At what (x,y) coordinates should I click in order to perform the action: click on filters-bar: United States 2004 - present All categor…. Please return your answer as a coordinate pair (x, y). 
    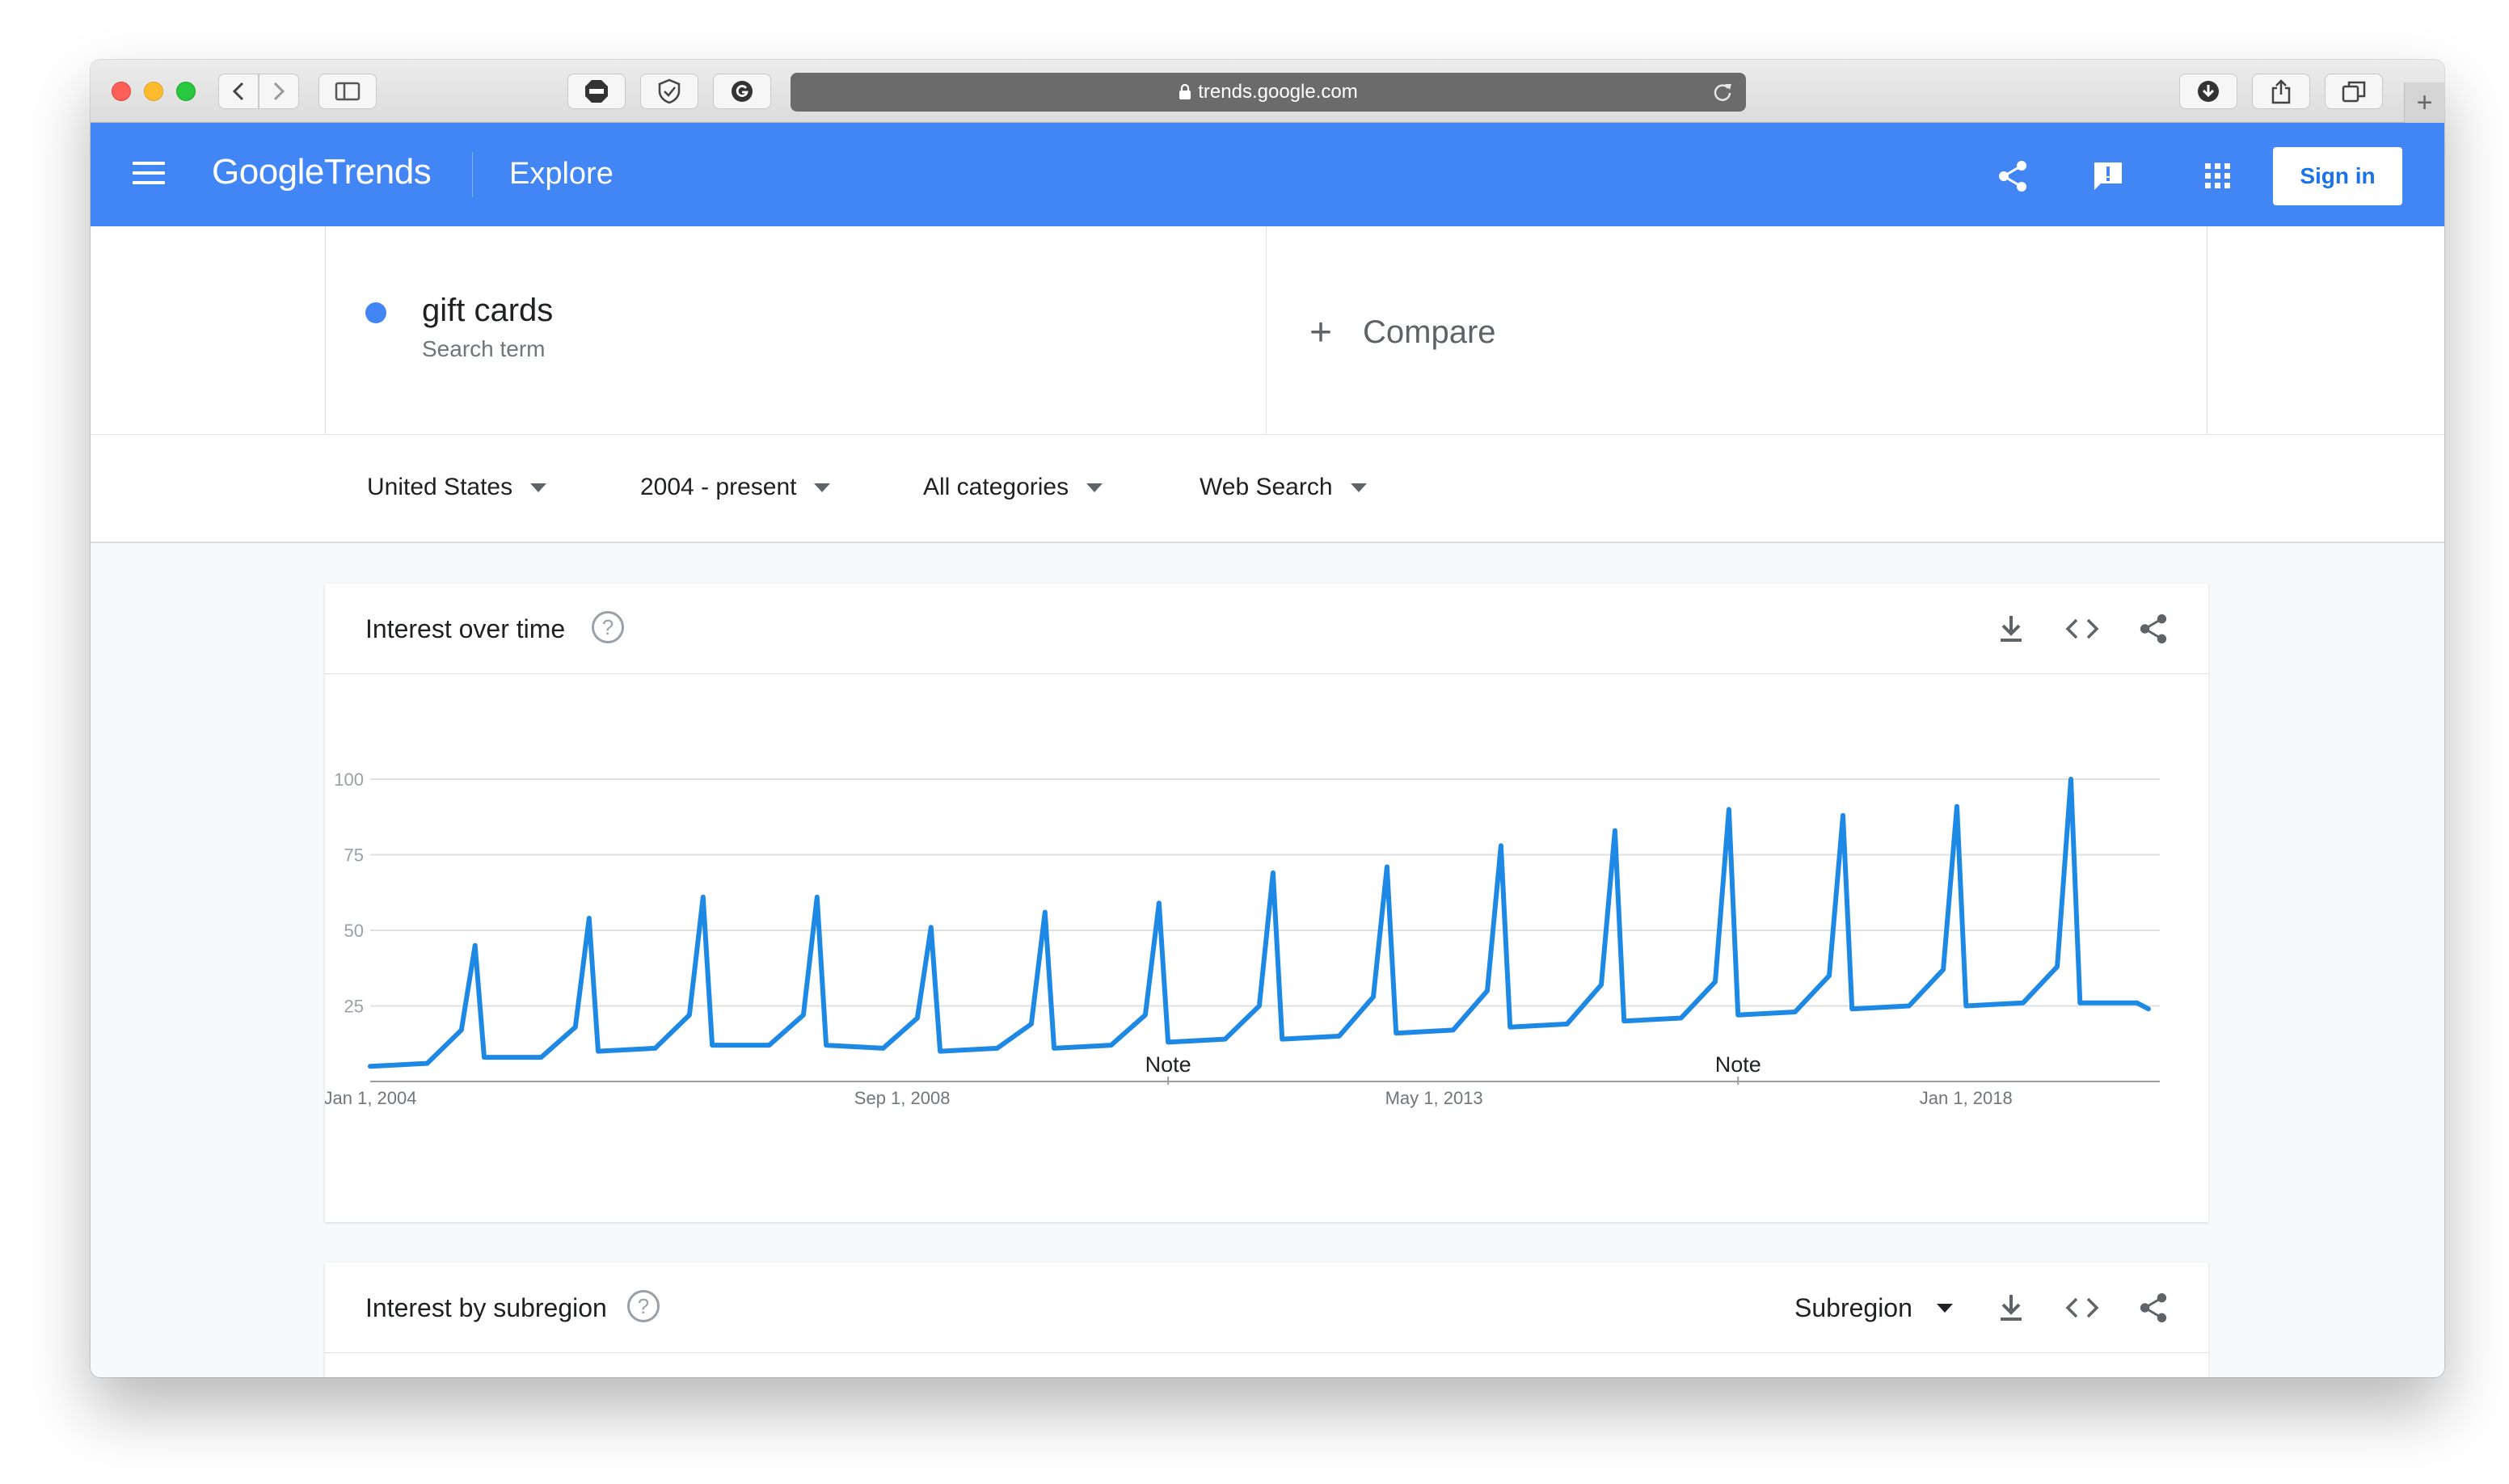
    Looking at the image, I should click on (1267, 489).